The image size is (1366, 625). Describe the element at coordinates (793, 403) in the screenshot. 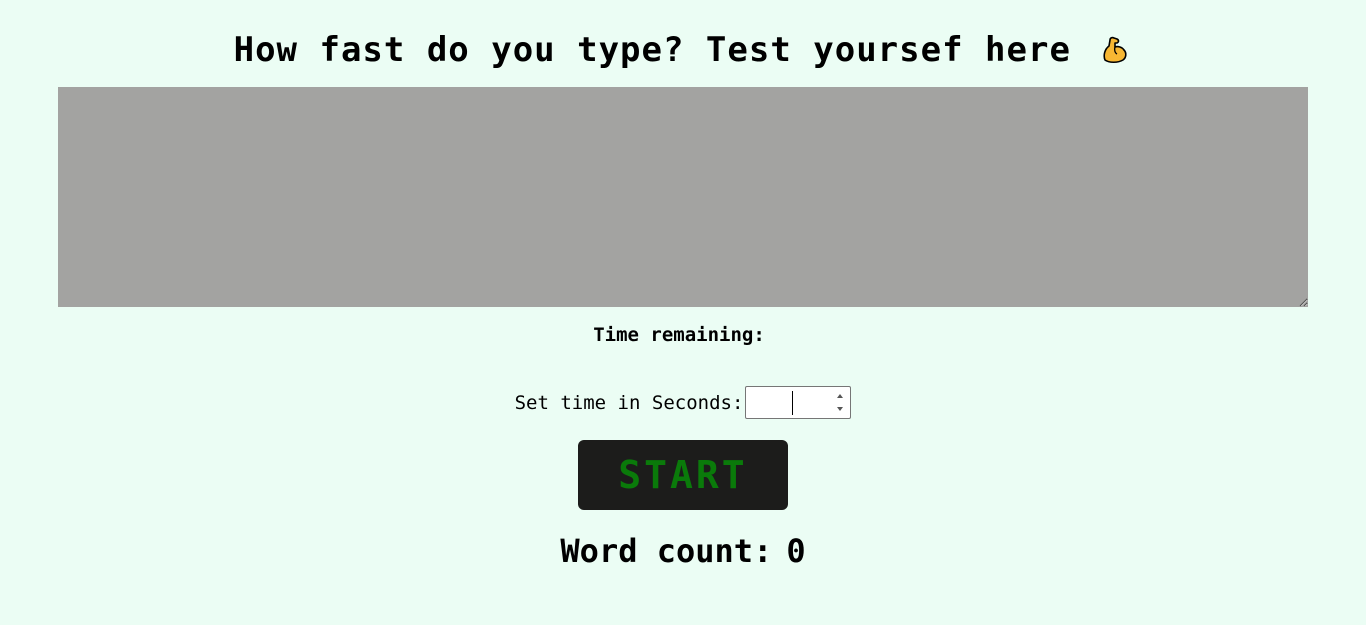

I see `text-caret` at that location.